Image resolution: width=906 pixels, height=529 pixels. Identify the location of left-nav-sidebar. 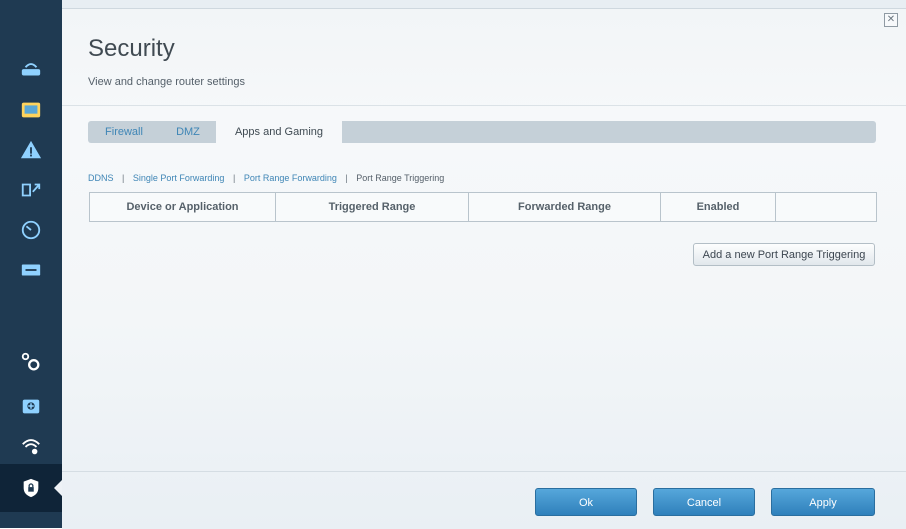
(31, 264).